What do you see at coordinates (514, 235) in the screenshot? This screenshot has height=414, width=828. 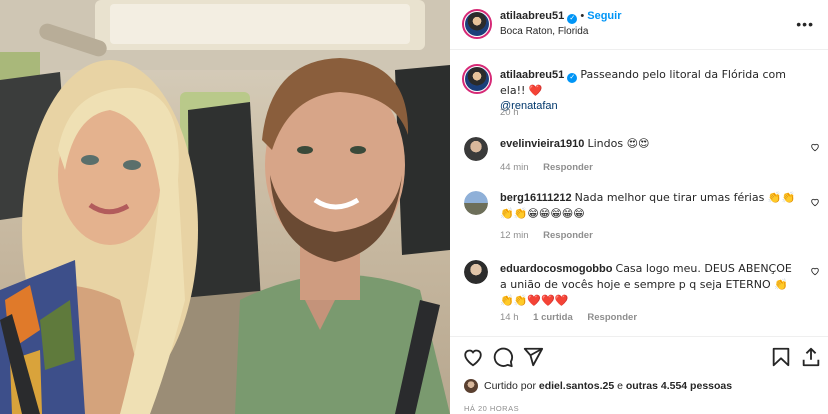 I see `comment-time: 12 min` at bounding box center [514, 235].